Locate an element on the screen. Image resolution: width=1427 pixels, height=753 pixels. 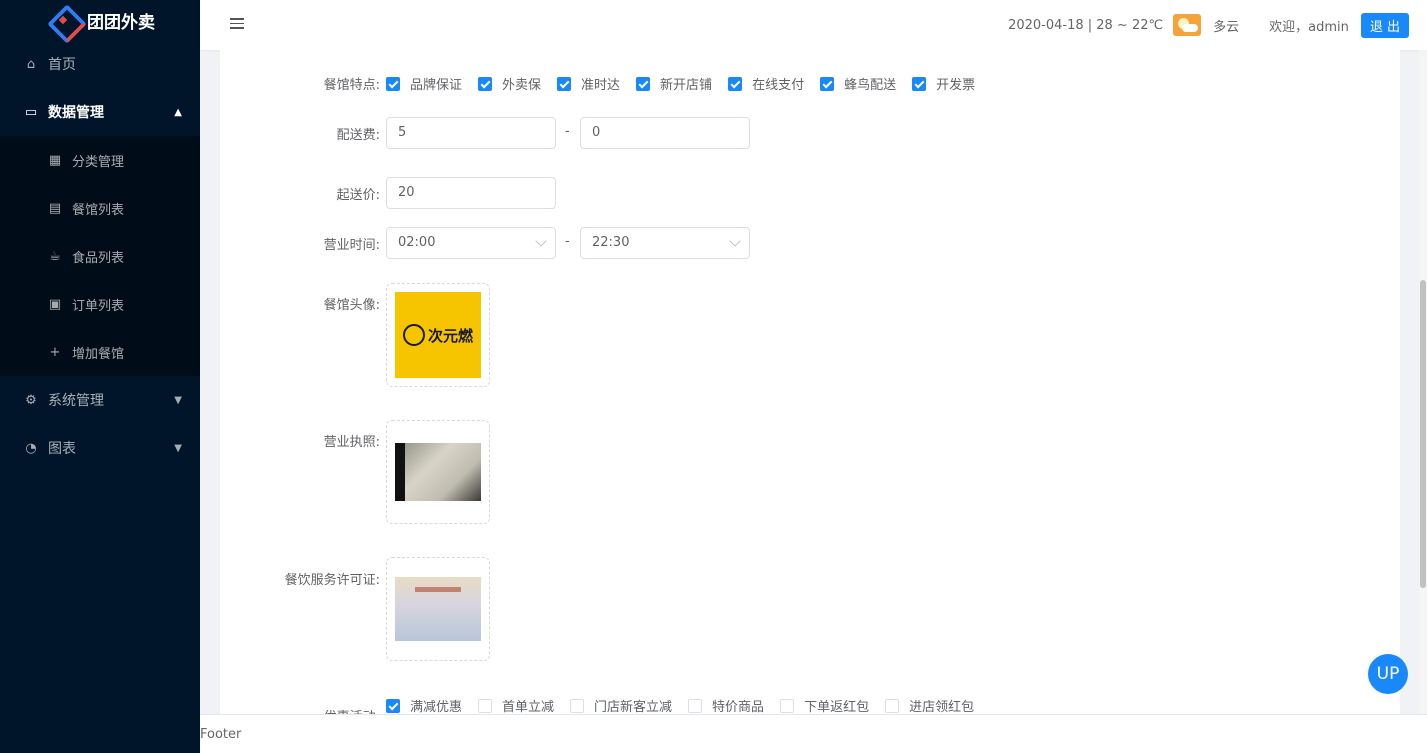
close-time-value: 22:30 is located at coordinates (611, 242).